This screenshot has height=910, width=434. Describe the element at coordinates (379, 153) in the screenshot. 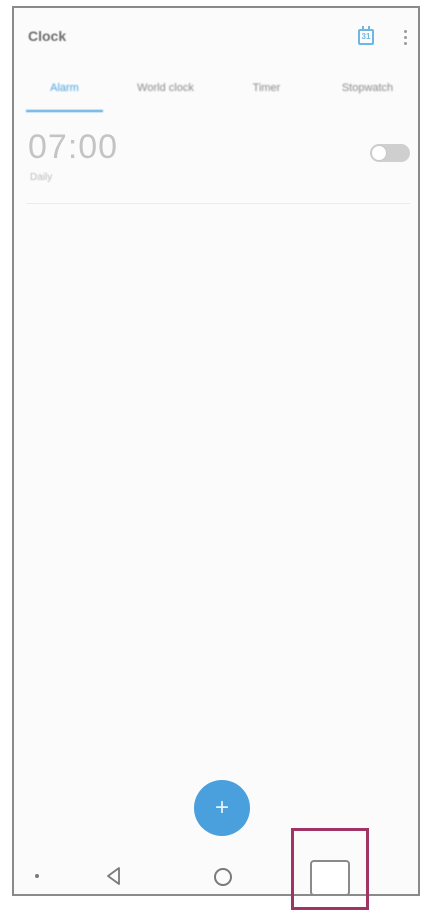

I see `toggle-knob` at that location.